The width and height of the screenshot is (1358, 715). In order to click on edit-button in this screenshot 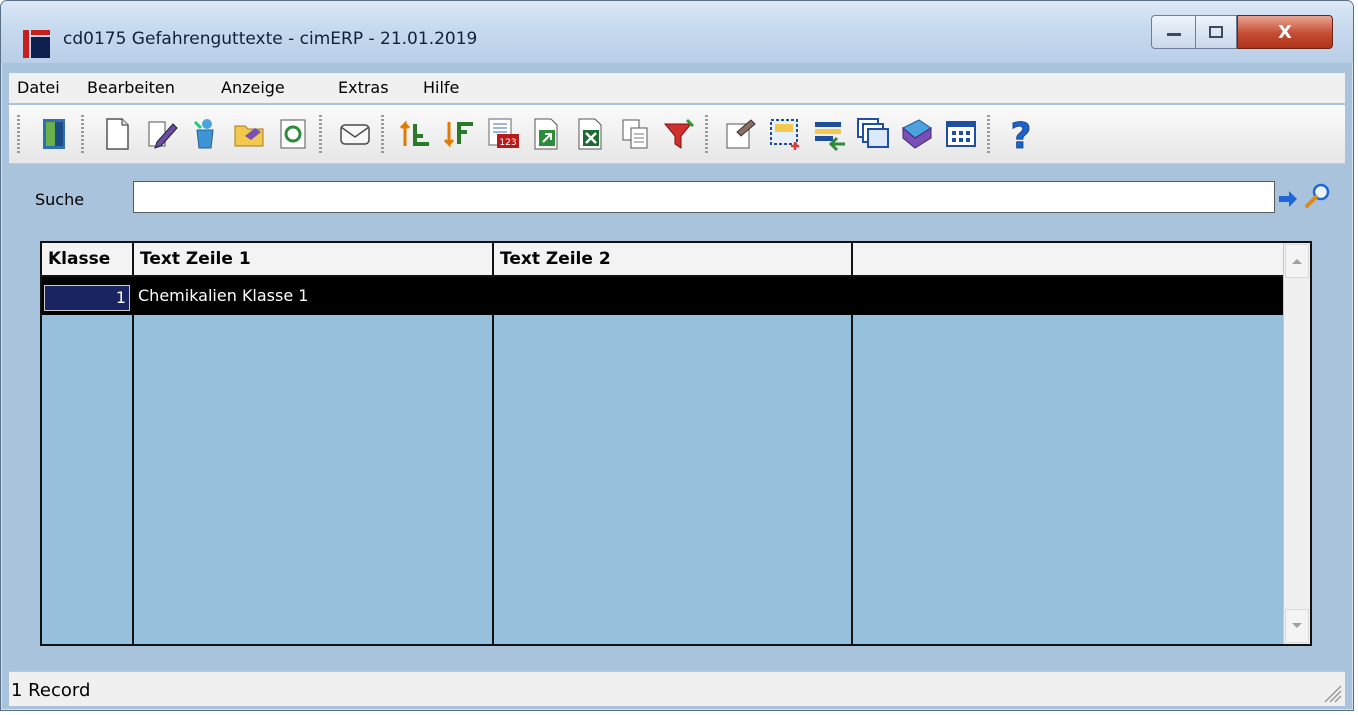, I will do `click(161, 134)`.